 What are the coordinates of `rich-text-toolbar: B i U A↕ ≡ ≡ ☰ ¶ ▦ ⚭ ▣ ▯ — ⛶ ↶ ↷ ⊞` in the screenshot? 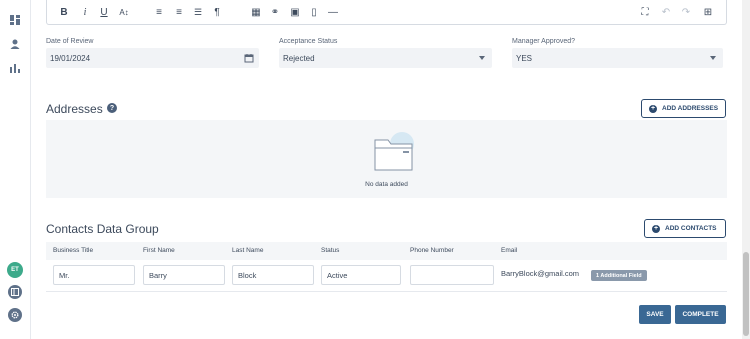 It's located at (386, 12).